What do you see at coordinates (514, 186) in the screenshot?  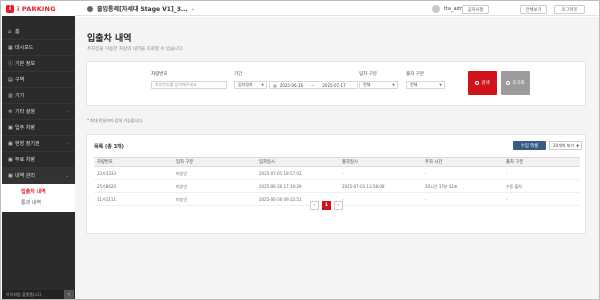 I see `exit-type-cell: 수동 출차` at bounding box center [514, 186].